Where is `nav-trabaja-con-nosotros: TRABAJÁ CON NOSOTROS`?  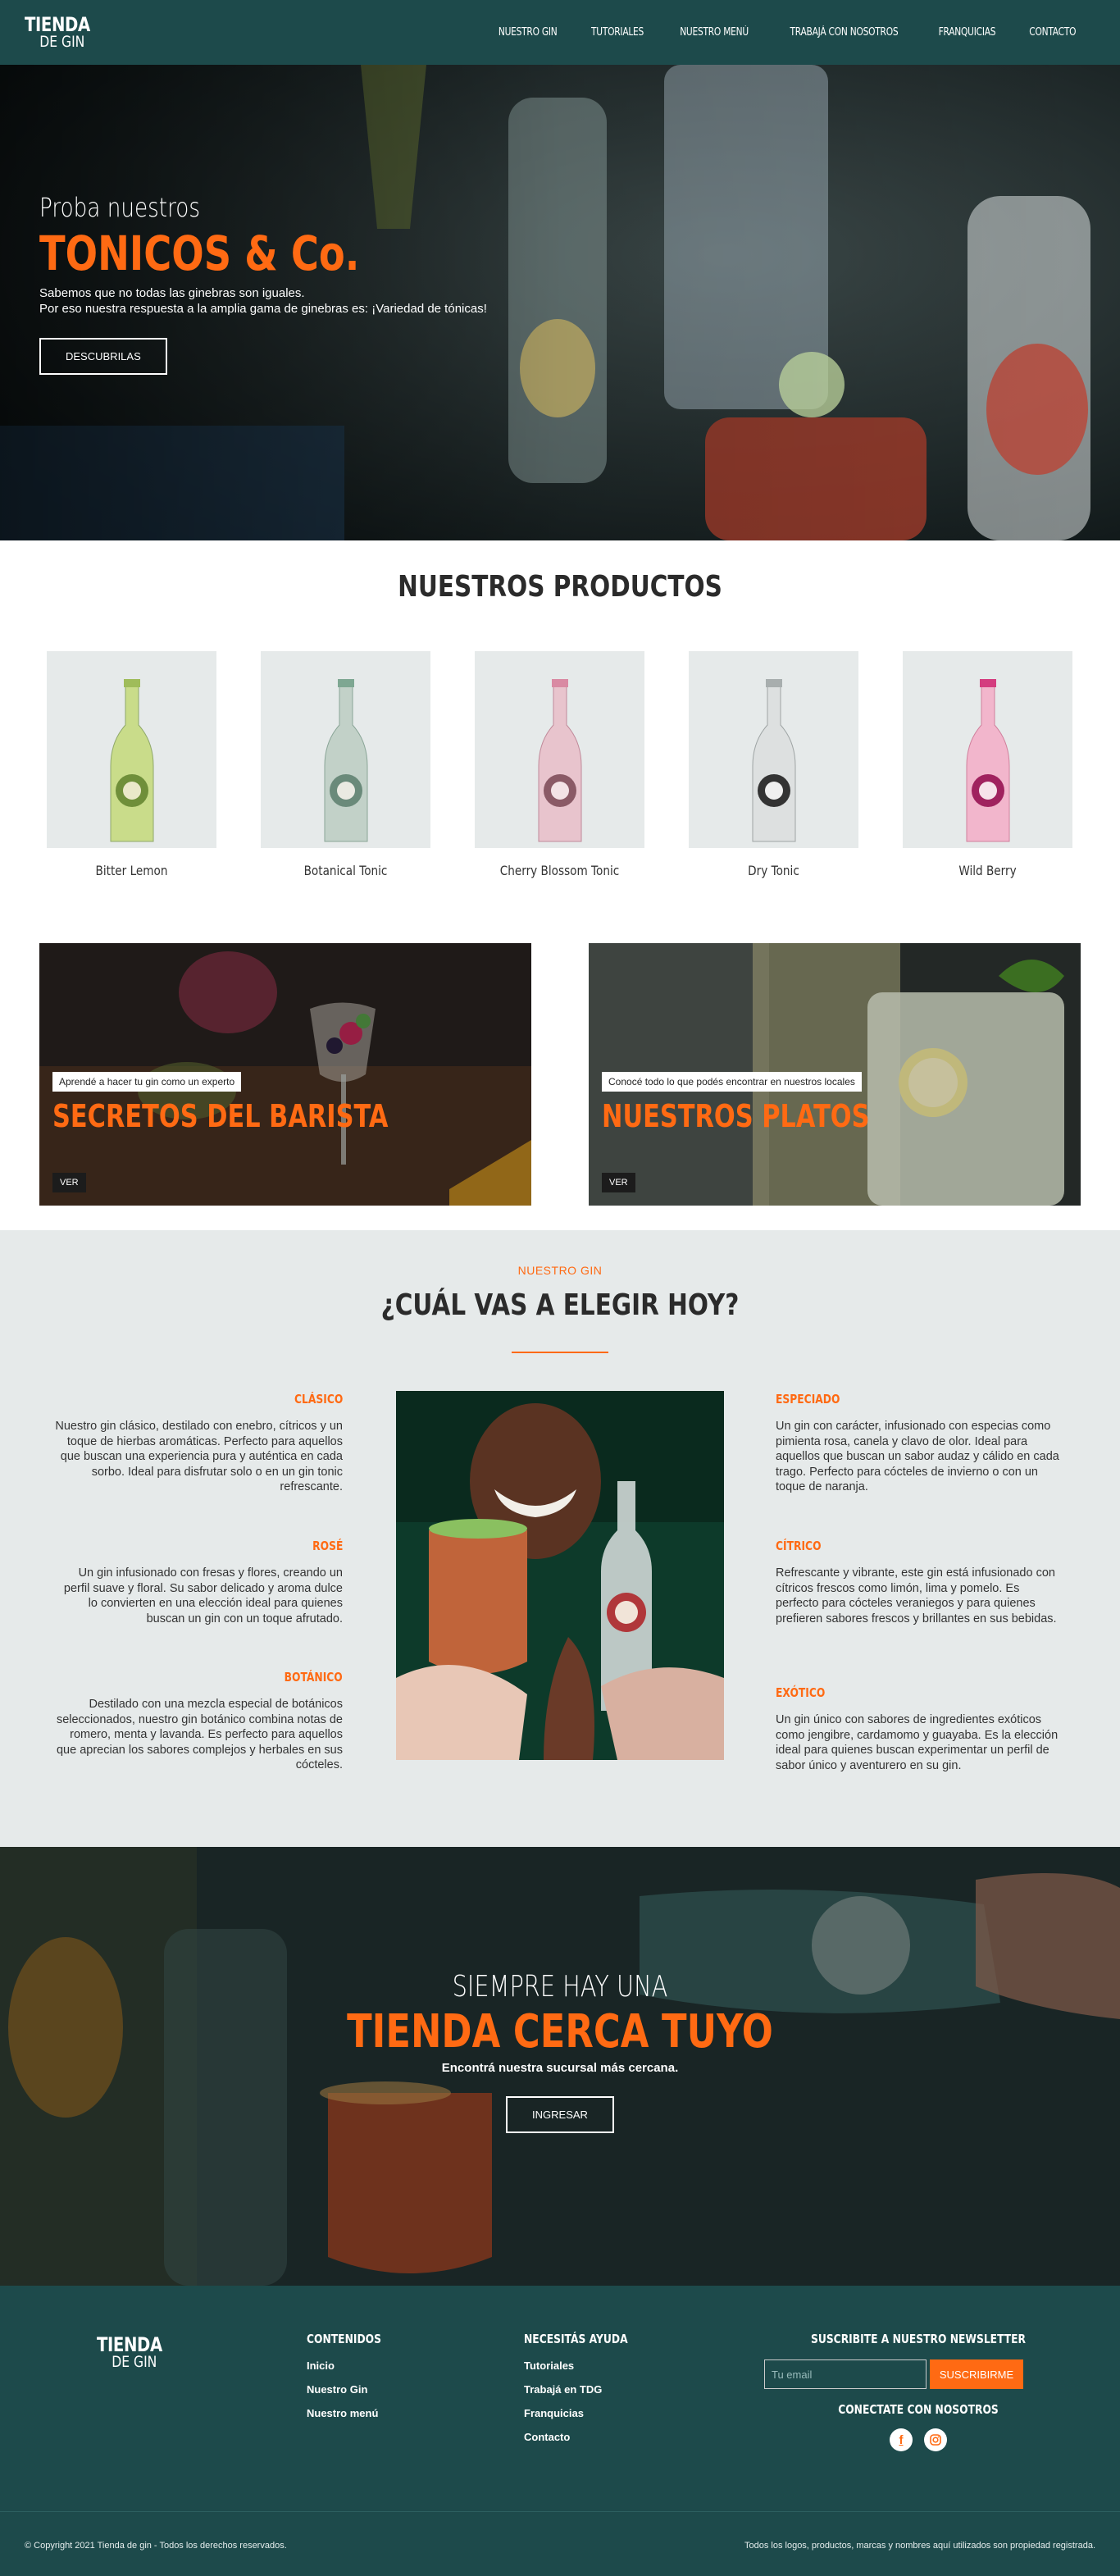 nav-trabaja-con-nosotros: TRABAJÁ CON NOSOTROS is located at coordinates (844, 32).